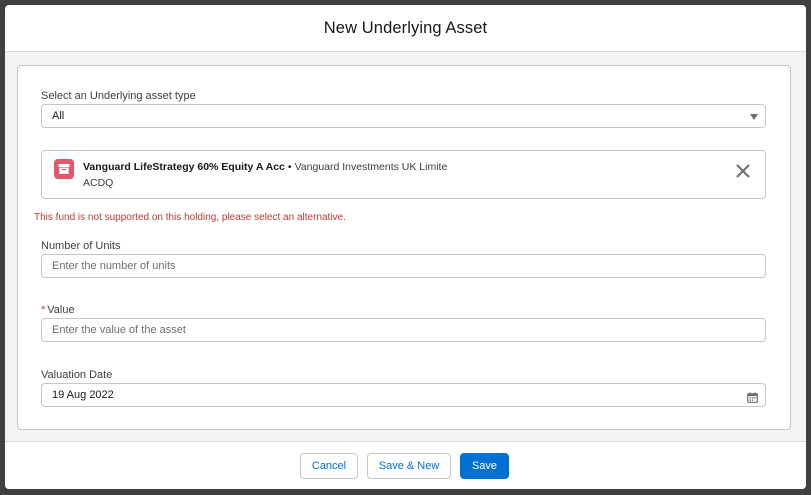  Describe the element at coordinates (61, 310) in the screenshot. I see `value-label-text: Value` at that location.